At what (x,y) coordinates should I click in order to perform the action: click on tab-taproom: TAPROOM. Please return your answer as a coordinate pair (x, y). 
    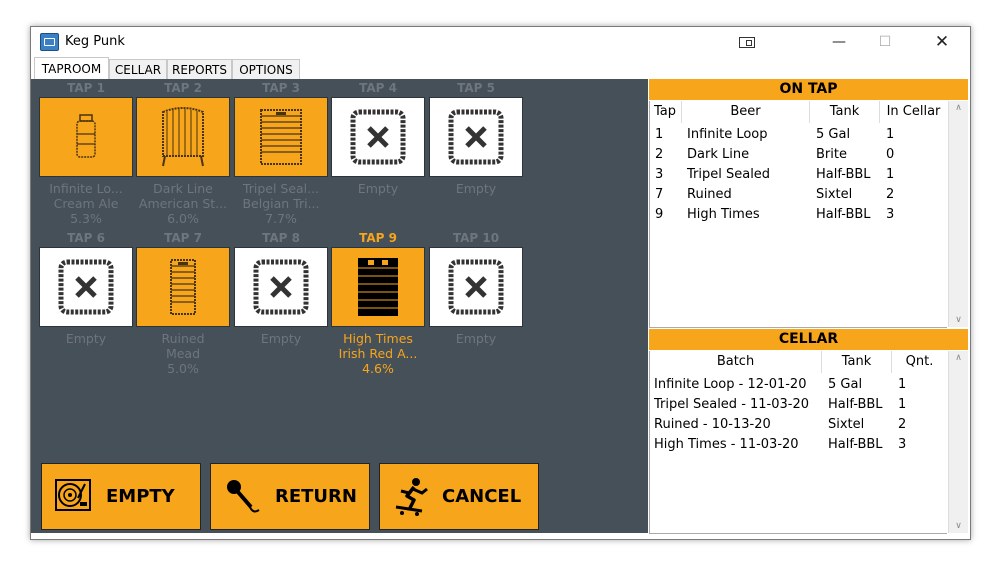
    Looking at the image, I should click on (71, 68).